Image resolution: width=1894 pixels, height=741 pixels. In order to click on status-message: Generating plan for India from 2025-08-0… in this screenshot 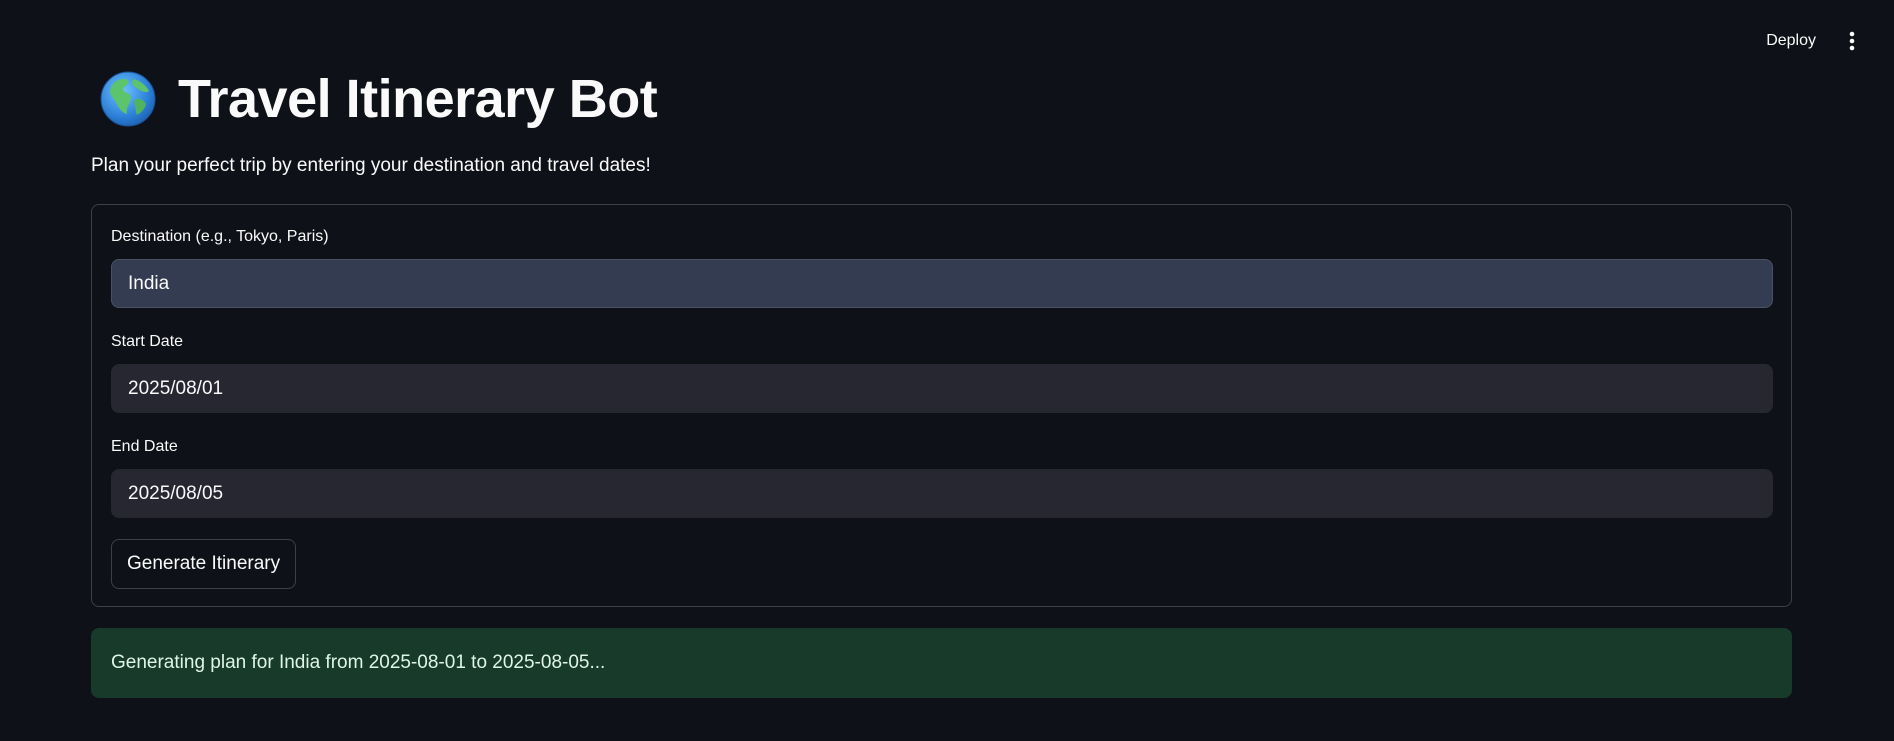, I will do `click(358, 662)`.